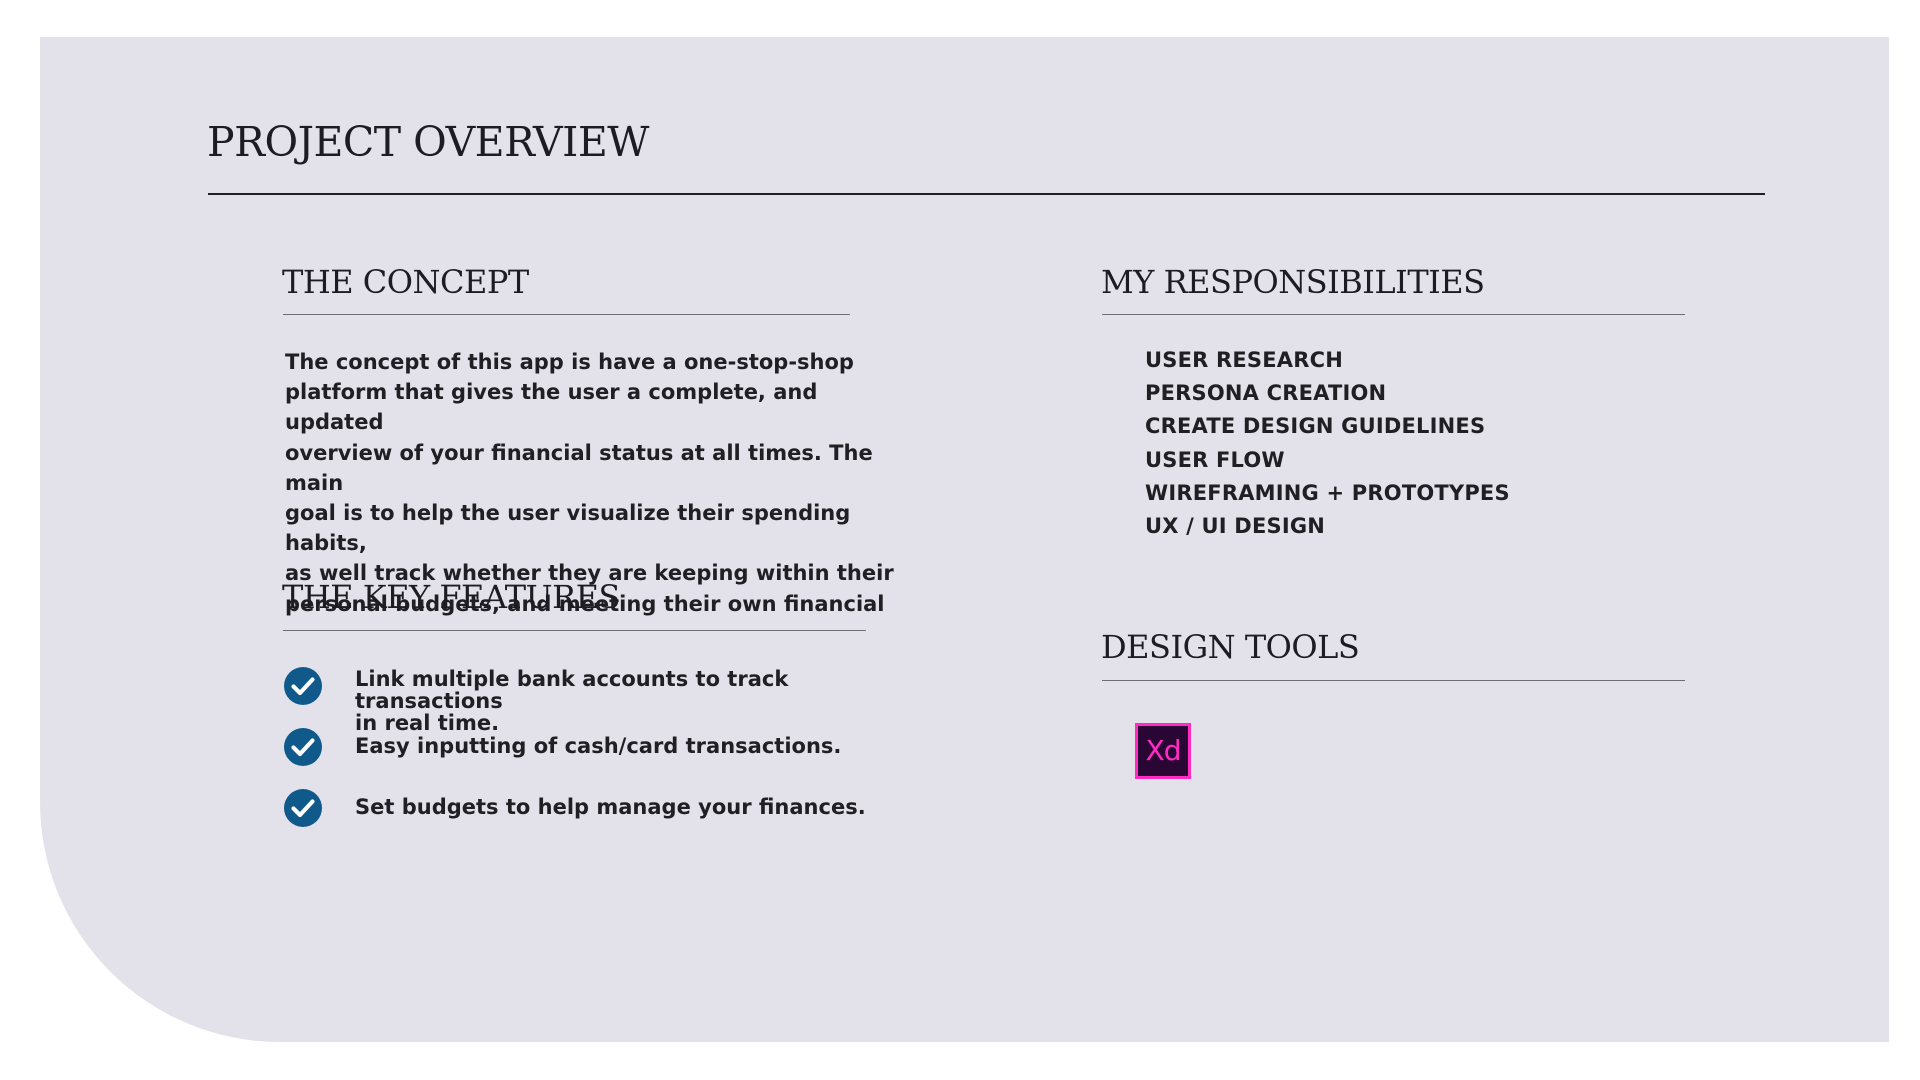 The width and height of the screenshot is (1920, 1080). What do you see at coordinates (1266, 393) in the screenshot?
I see `responsibility-item: PERSONA CREATION` at bounding box center [1266, 393].